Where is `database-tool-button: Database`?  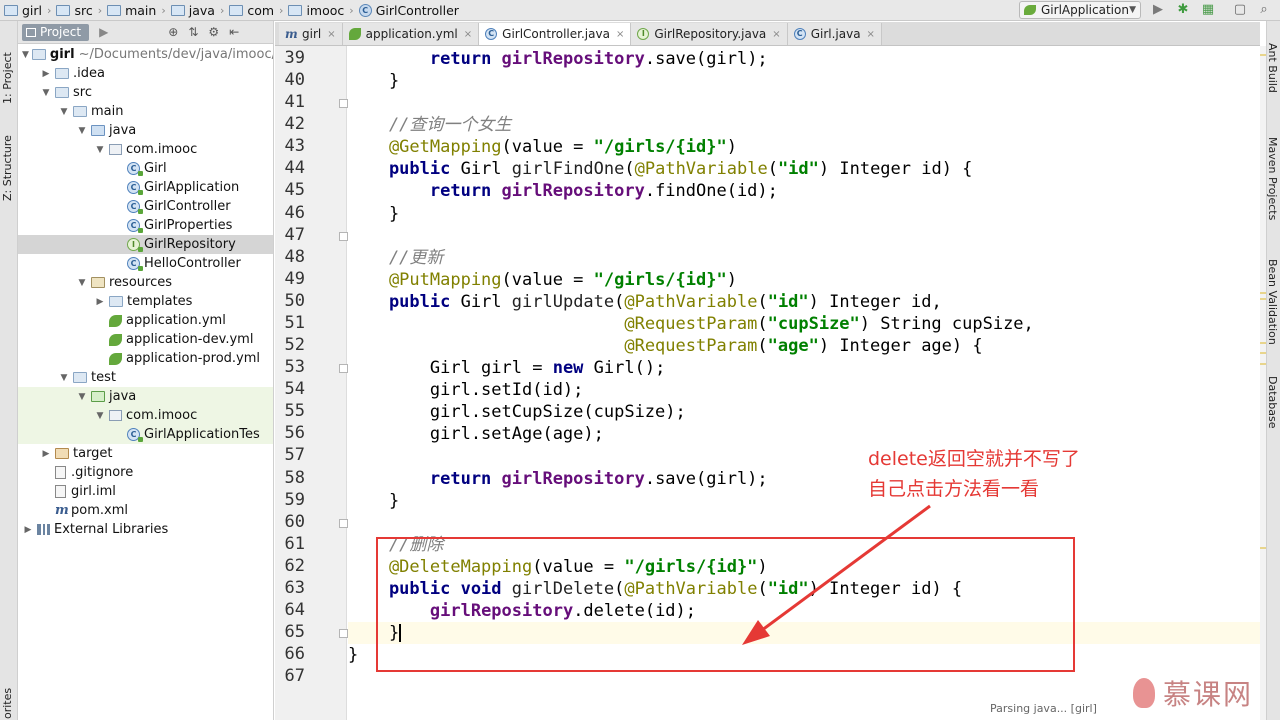
database-tool-button: Database is located at coordinates (1272, 402).